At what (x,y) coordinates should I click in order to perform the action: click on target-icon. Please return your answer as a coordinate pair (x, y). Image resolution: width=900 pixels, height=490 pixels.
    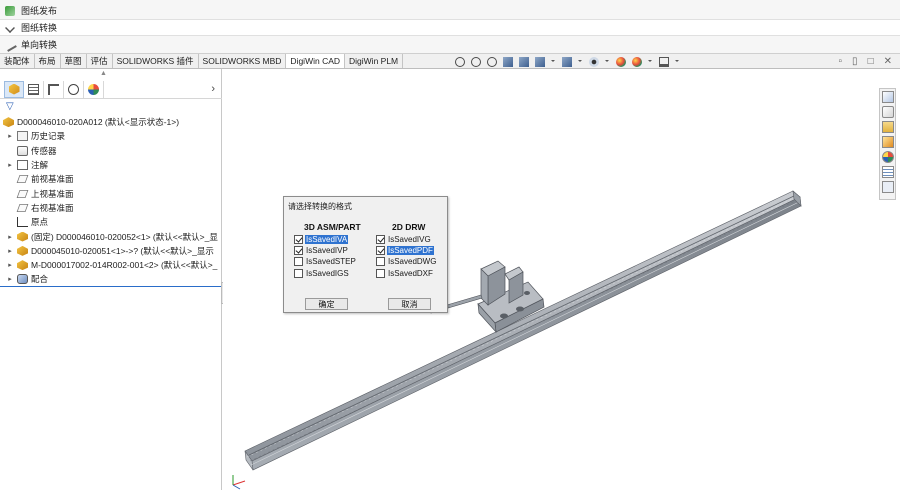
    Looking at the image, I should click on (73, 89).